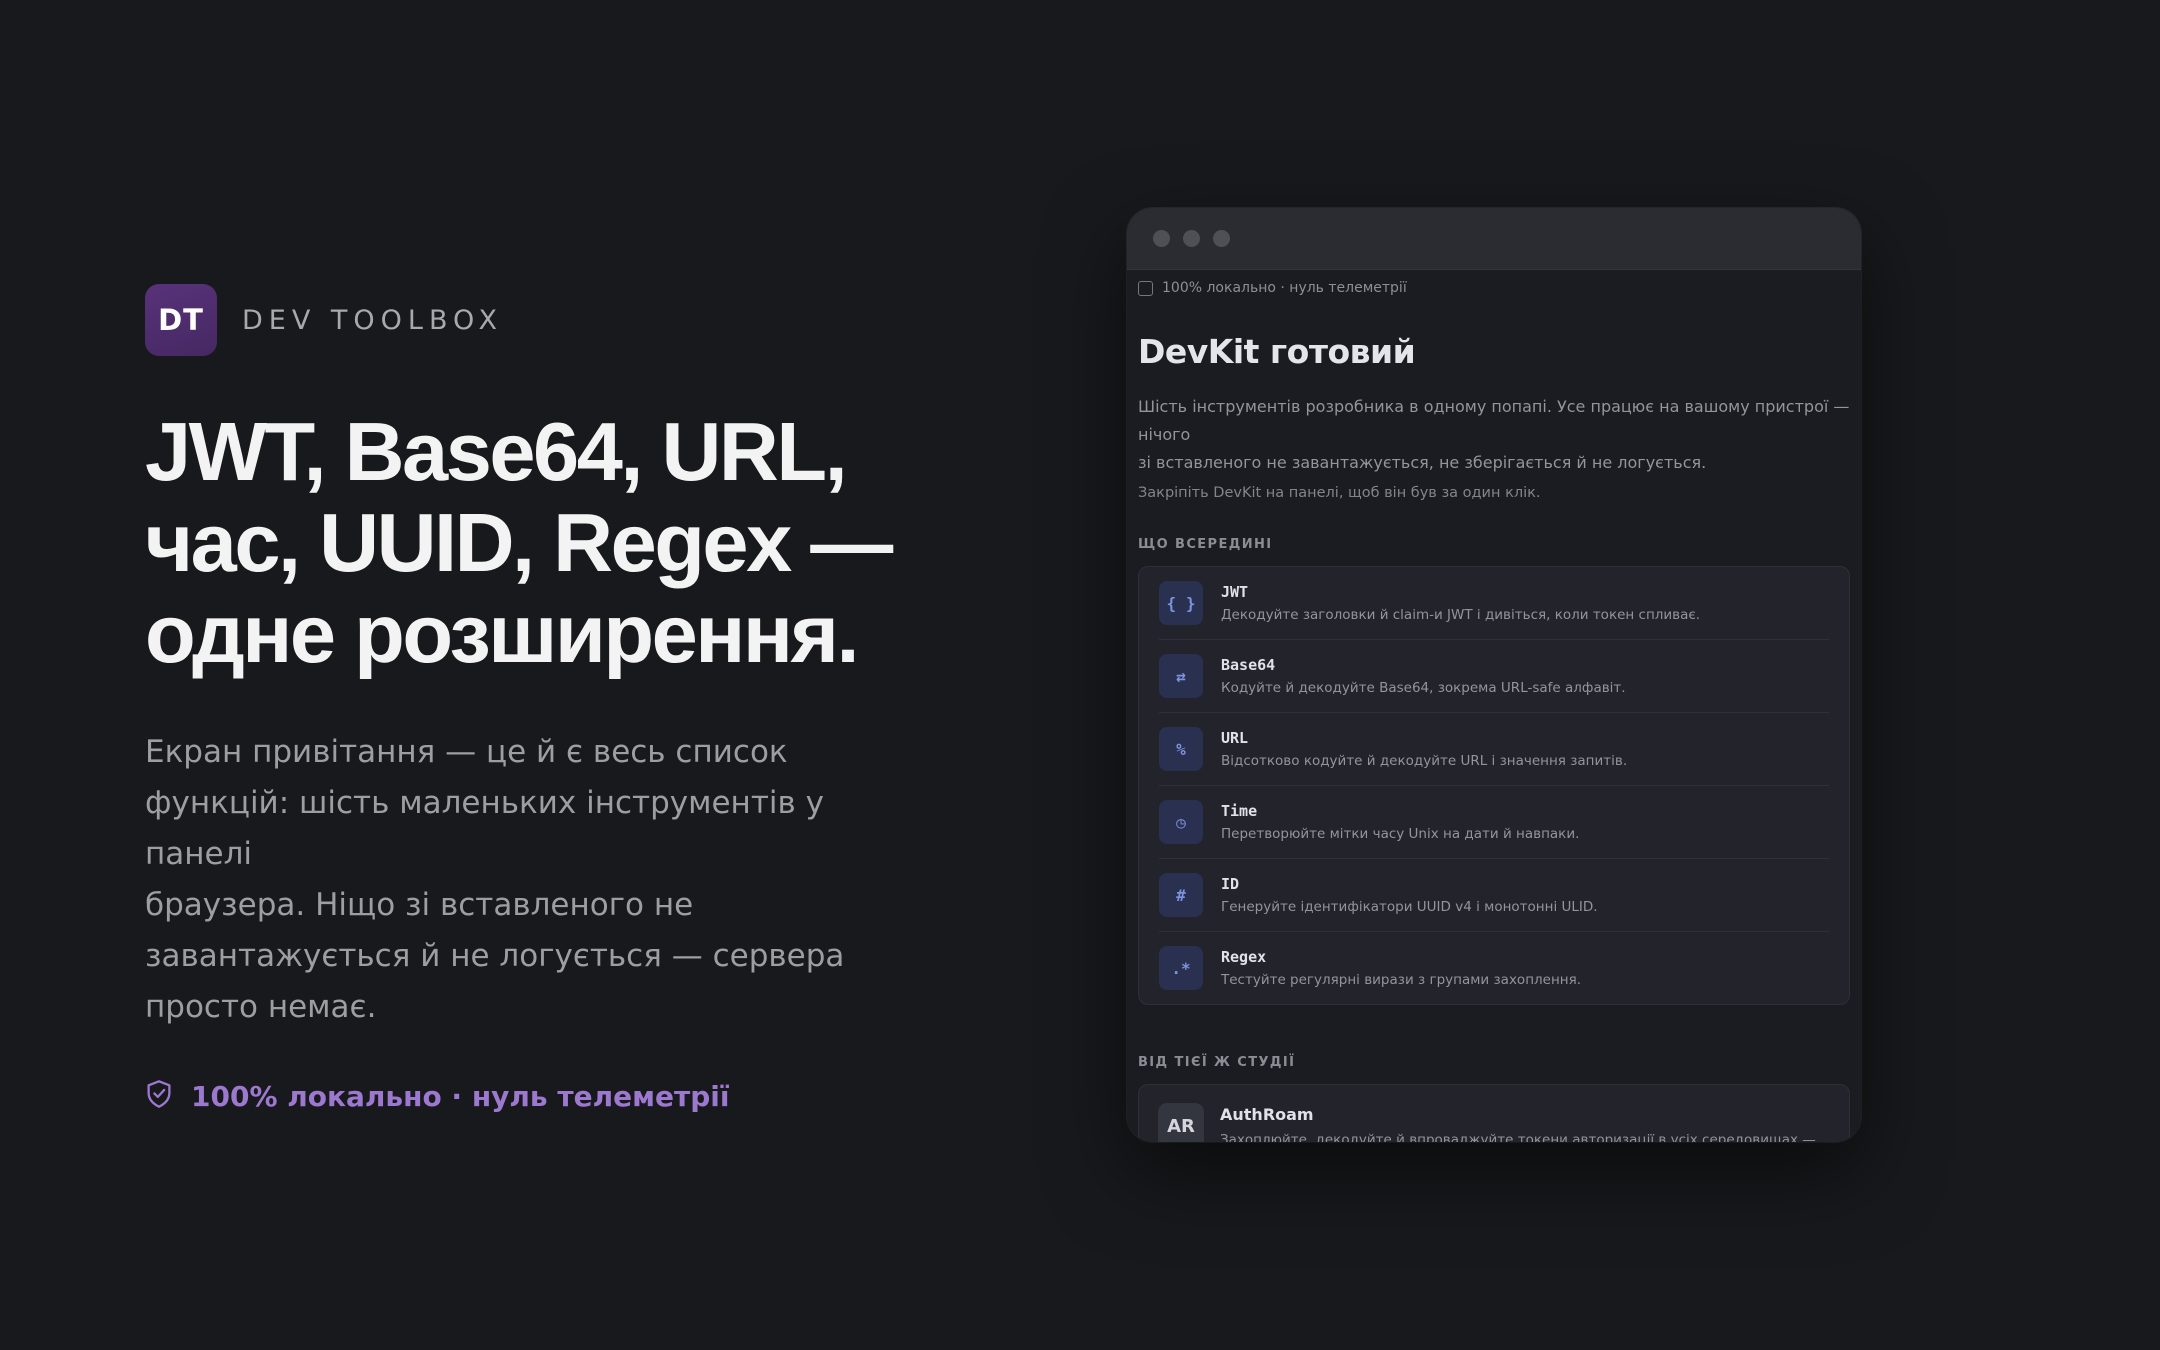 The width and height of the screenshot is (2160, 1350). Describe the element at coordinates (261, 1007) in the screenshot. I see `lead-line: просто немає.` at that location.